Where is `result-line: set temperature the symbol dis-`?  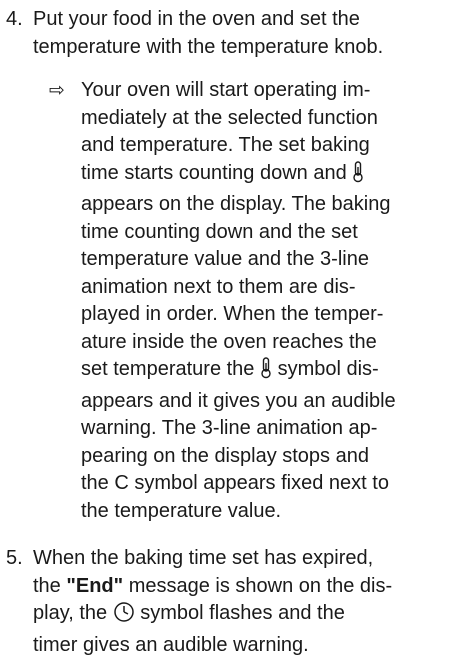
result-line: set temperature the symbol dis- is located at coordinates (271, 372).